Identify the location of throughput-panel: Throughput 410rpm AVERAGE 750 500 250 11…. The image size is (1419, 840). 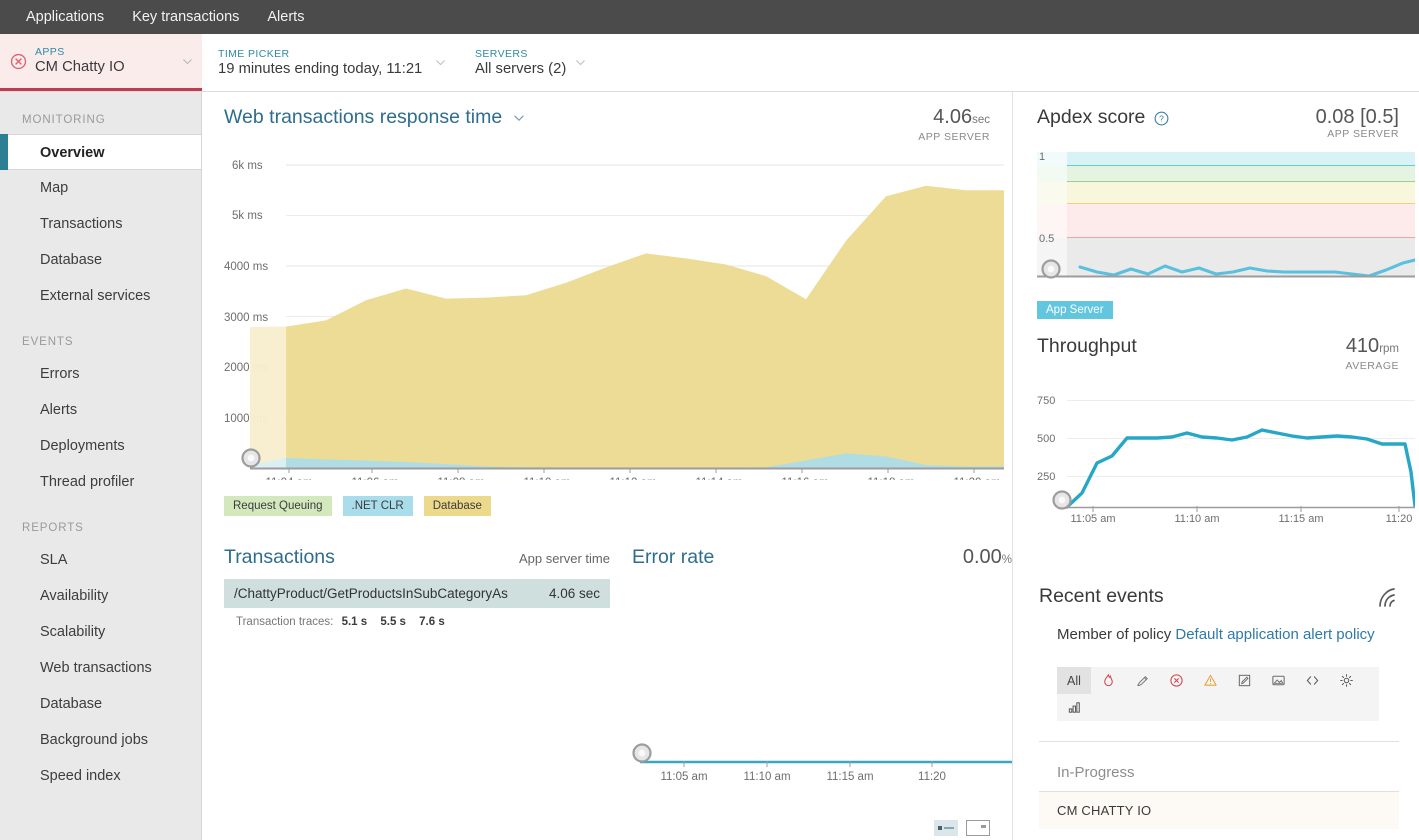
(1216, 423).